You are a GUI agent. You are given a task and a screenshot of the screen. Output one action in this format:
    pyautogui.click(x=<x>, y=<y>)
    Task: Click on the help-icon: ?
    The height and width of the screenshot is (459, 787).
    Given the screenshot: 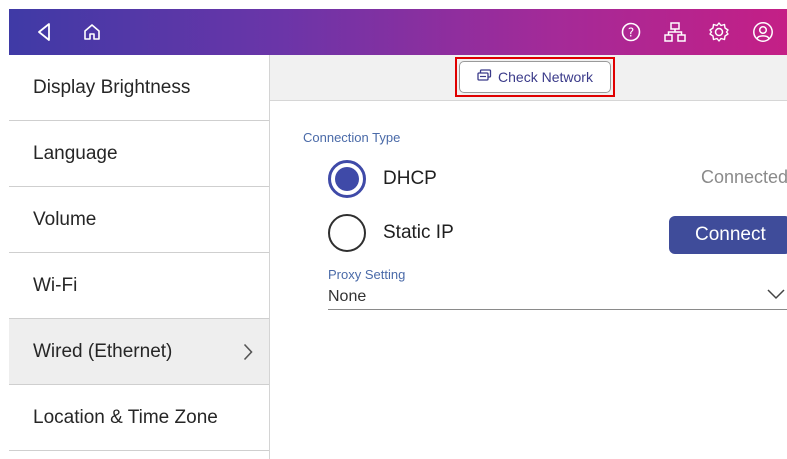 What is the action you would take?
    pyautogui.click(x=631, y=32)
    